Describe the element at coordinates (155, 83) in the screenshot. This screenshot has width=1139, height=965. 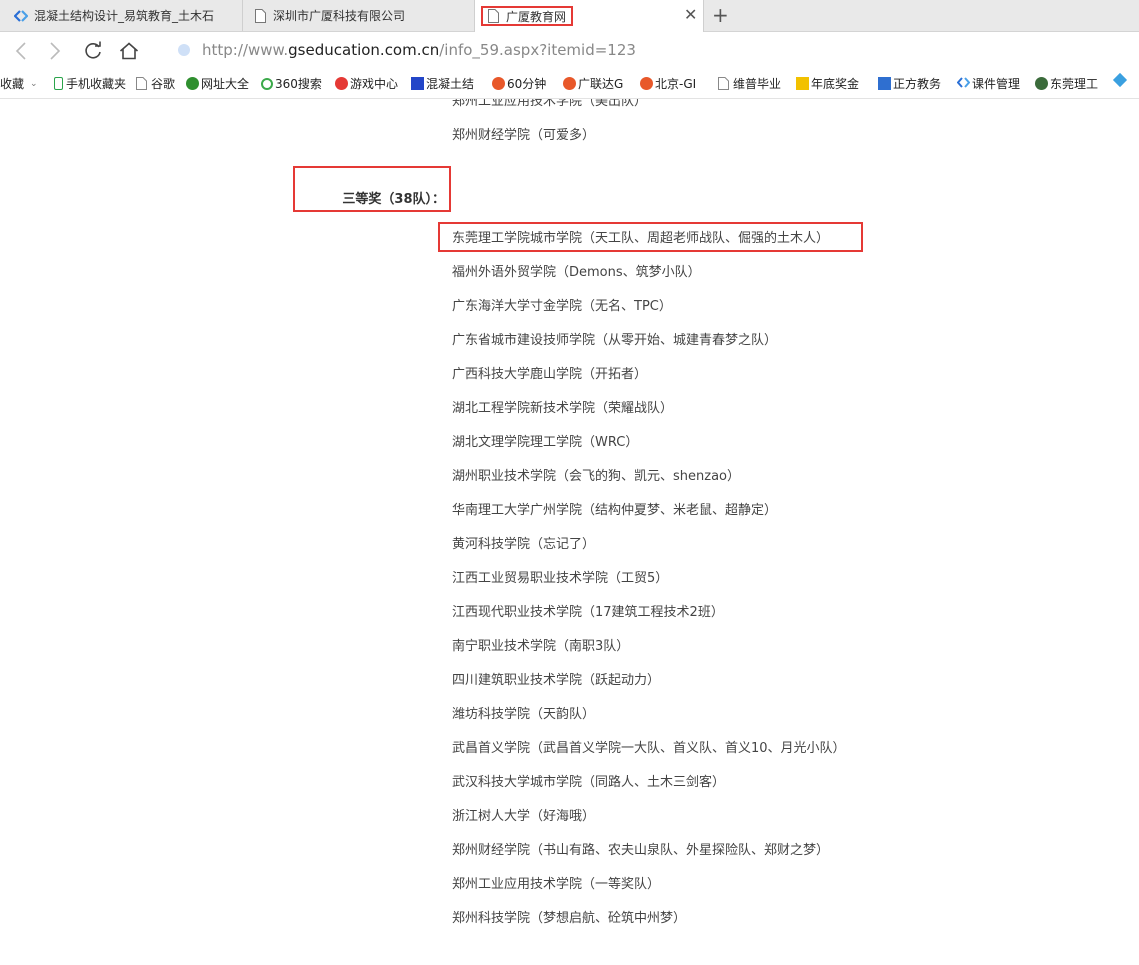
I see `bookmark-google: 谷歌` at that location.